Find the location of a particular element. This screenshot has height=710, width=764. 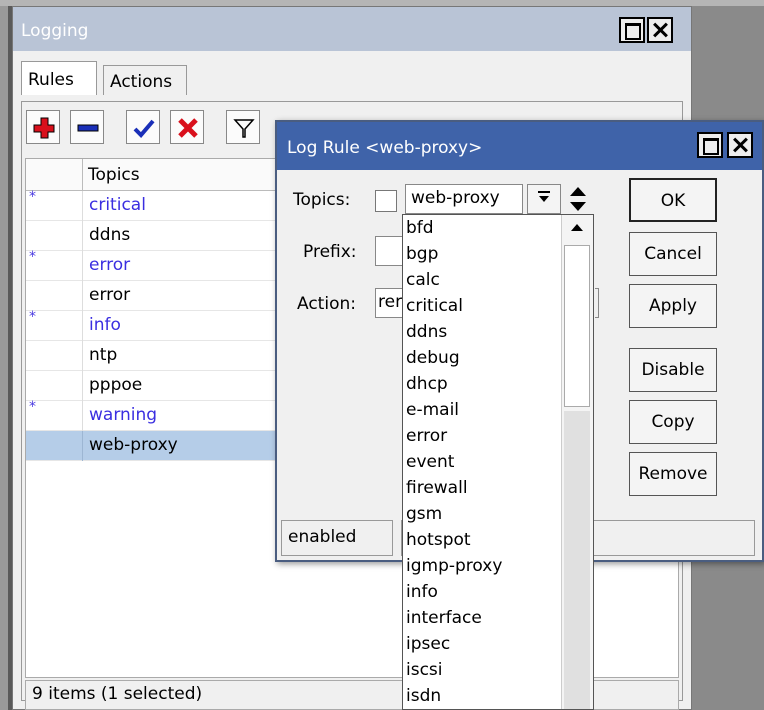

remove-button-dialog: Remove is located at coordinates (673, 474).